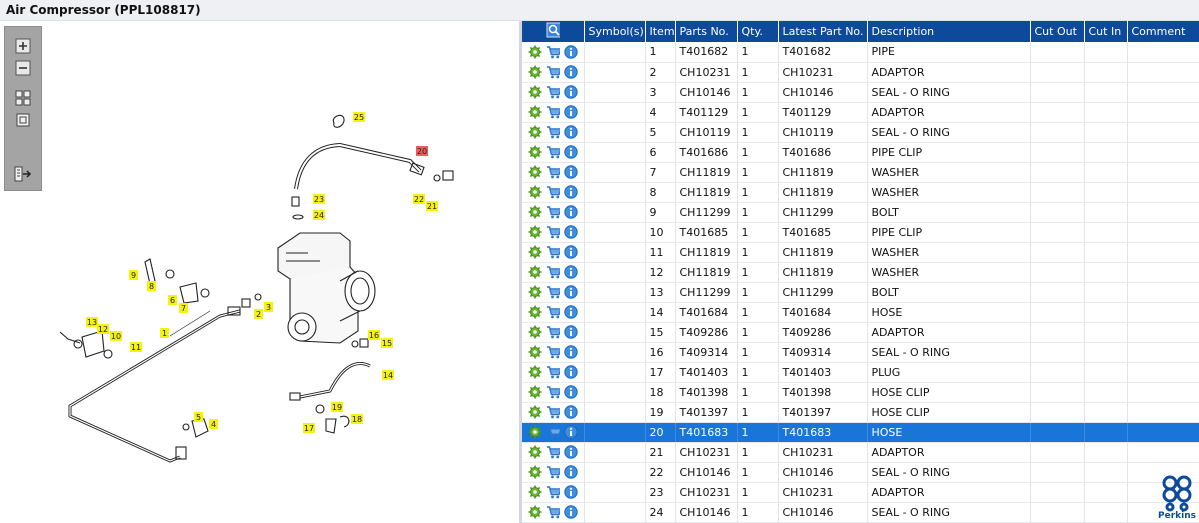  What do you see at coordinates (860, 172) in the screenshot?
I see `table-row: 7 CH11819 1 CH11819 WASHER` at bounding box center [860, 172].